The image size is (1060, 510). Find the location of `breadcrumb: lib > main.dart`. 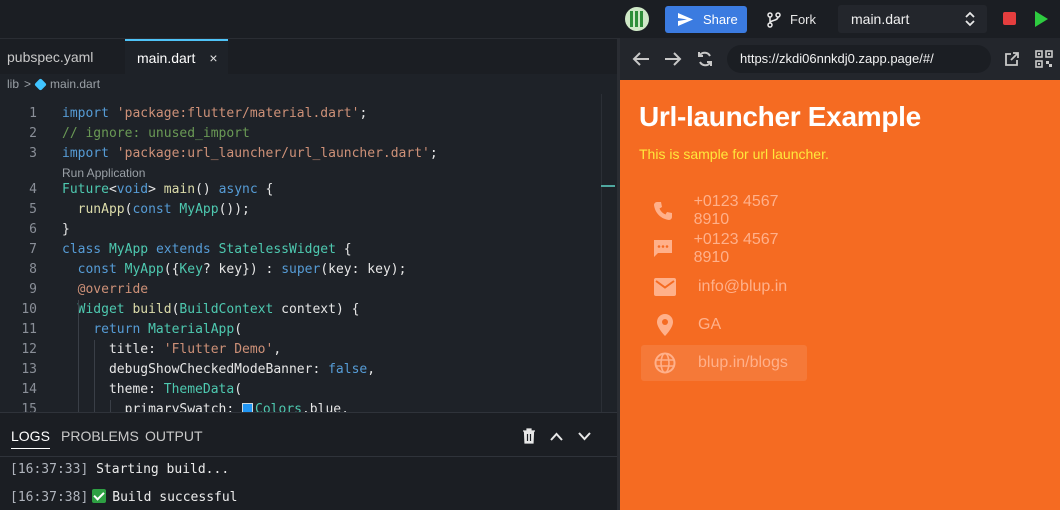

breadcrumb: lib > main.dart is located at coordinates (308, 84).